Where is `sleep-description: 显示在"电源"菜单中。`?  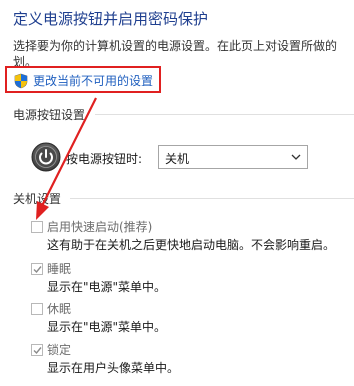 sleep-description: 显示在"电源"菜单中。 is located at coordinates (107, 287).